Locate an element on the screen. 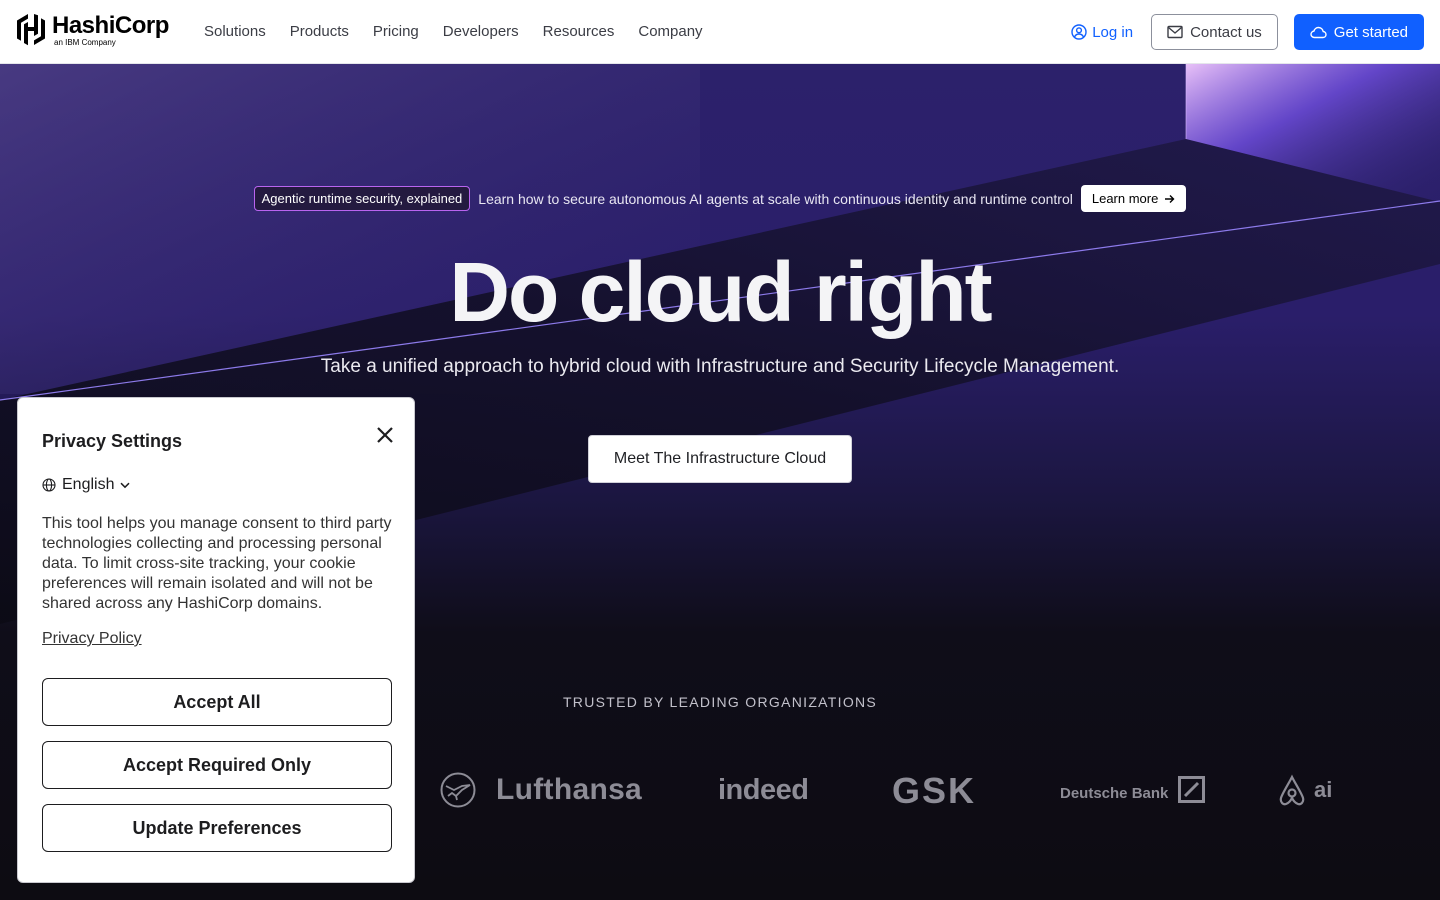 This screenshot has height=900, width=1440. lufthansa-wordmark: Lufthansa is located at coordinates (569, 789).